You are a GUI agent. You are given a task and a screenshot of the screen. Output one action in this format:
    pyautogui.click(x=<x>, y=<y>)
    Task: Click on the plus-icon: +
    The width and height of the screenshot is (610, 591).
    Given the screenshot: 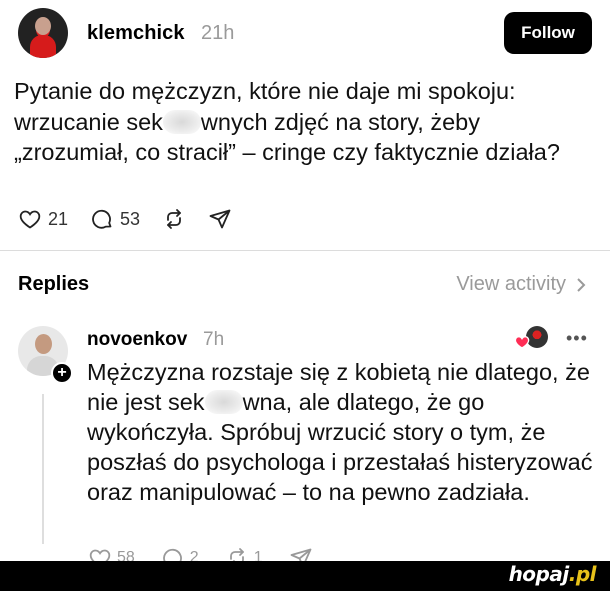 What is the action you would take?
    pyautogui.click(x=62, y=373)
    